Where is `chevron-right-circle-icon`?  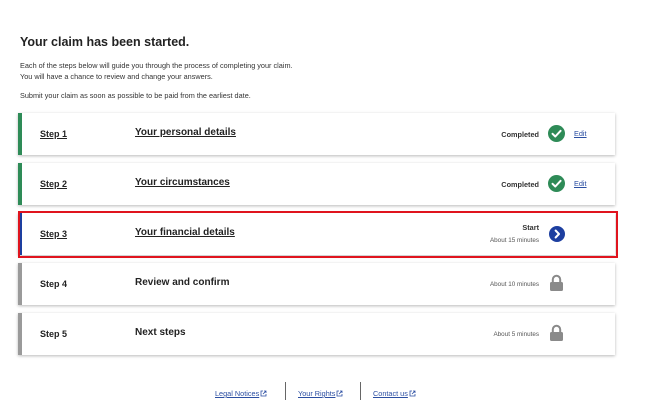 chevron-right-circle-icon is located at coordinates (557, 234).